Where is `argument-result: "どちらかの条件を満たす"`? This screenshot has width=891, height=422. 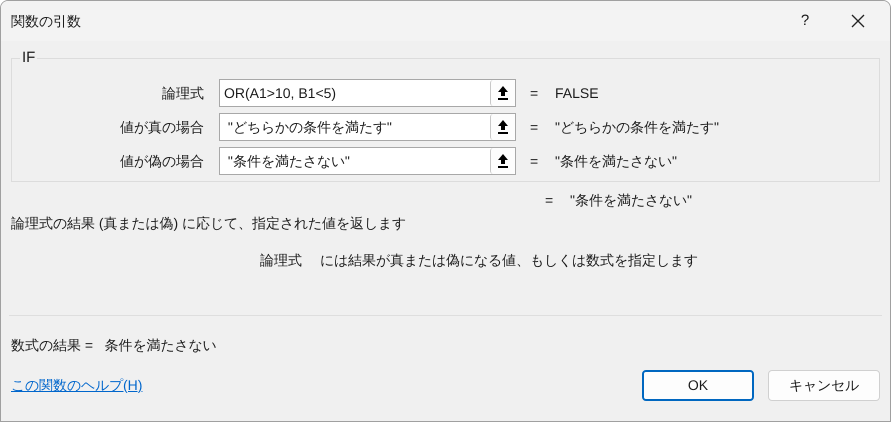
argument-result: "どちらかの条件を満たす" is located at coordinates (637, 127).